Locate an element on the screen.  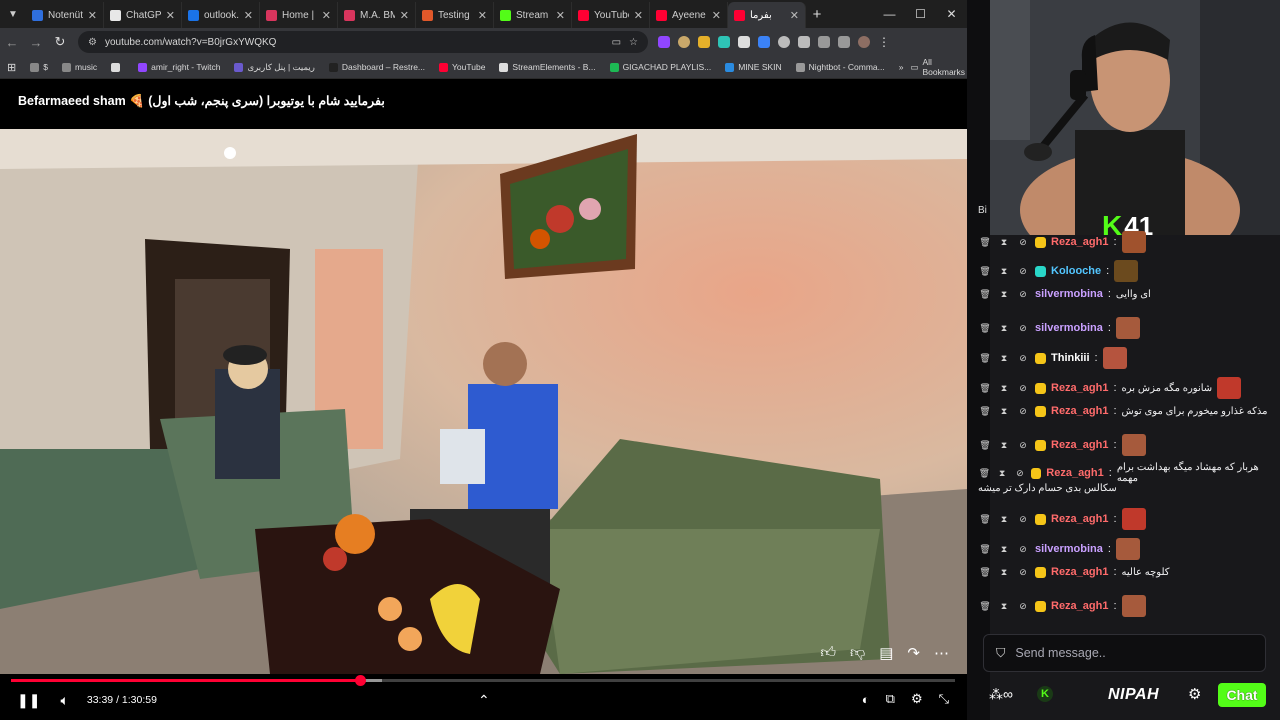
minimize-icon: — is located at coordinates (889, 14).